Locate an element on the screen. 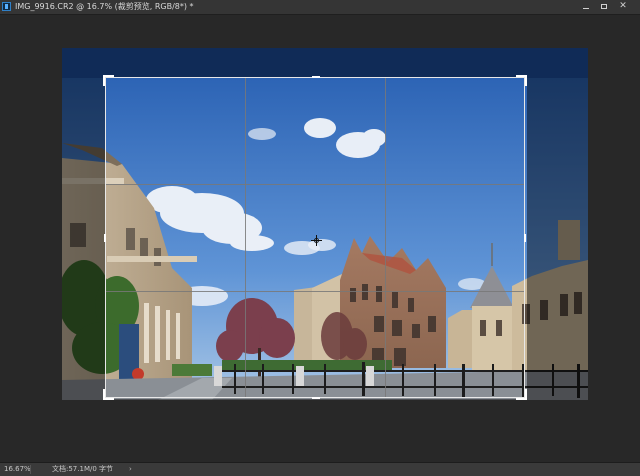  maximize-button is located at coordinates (604, 6).